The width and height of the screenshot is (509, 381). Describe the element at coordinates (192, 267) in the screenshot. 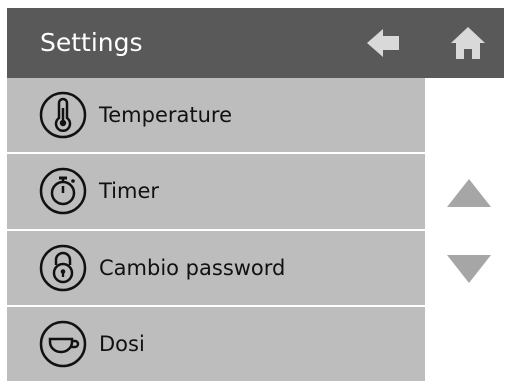

I see `menu-item-label: Cambio password` at that location.